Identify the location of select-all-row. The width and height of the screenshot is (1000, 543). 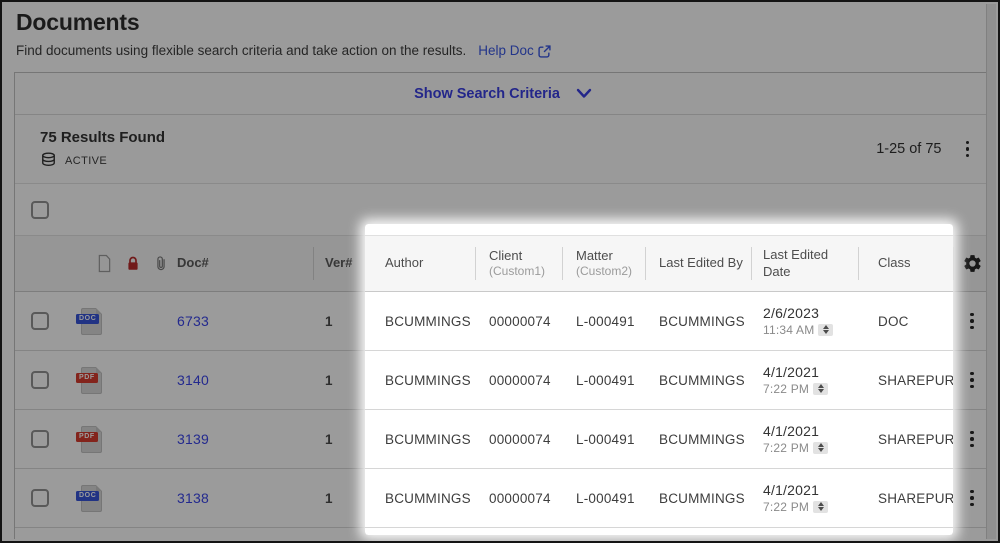
(503, 210).